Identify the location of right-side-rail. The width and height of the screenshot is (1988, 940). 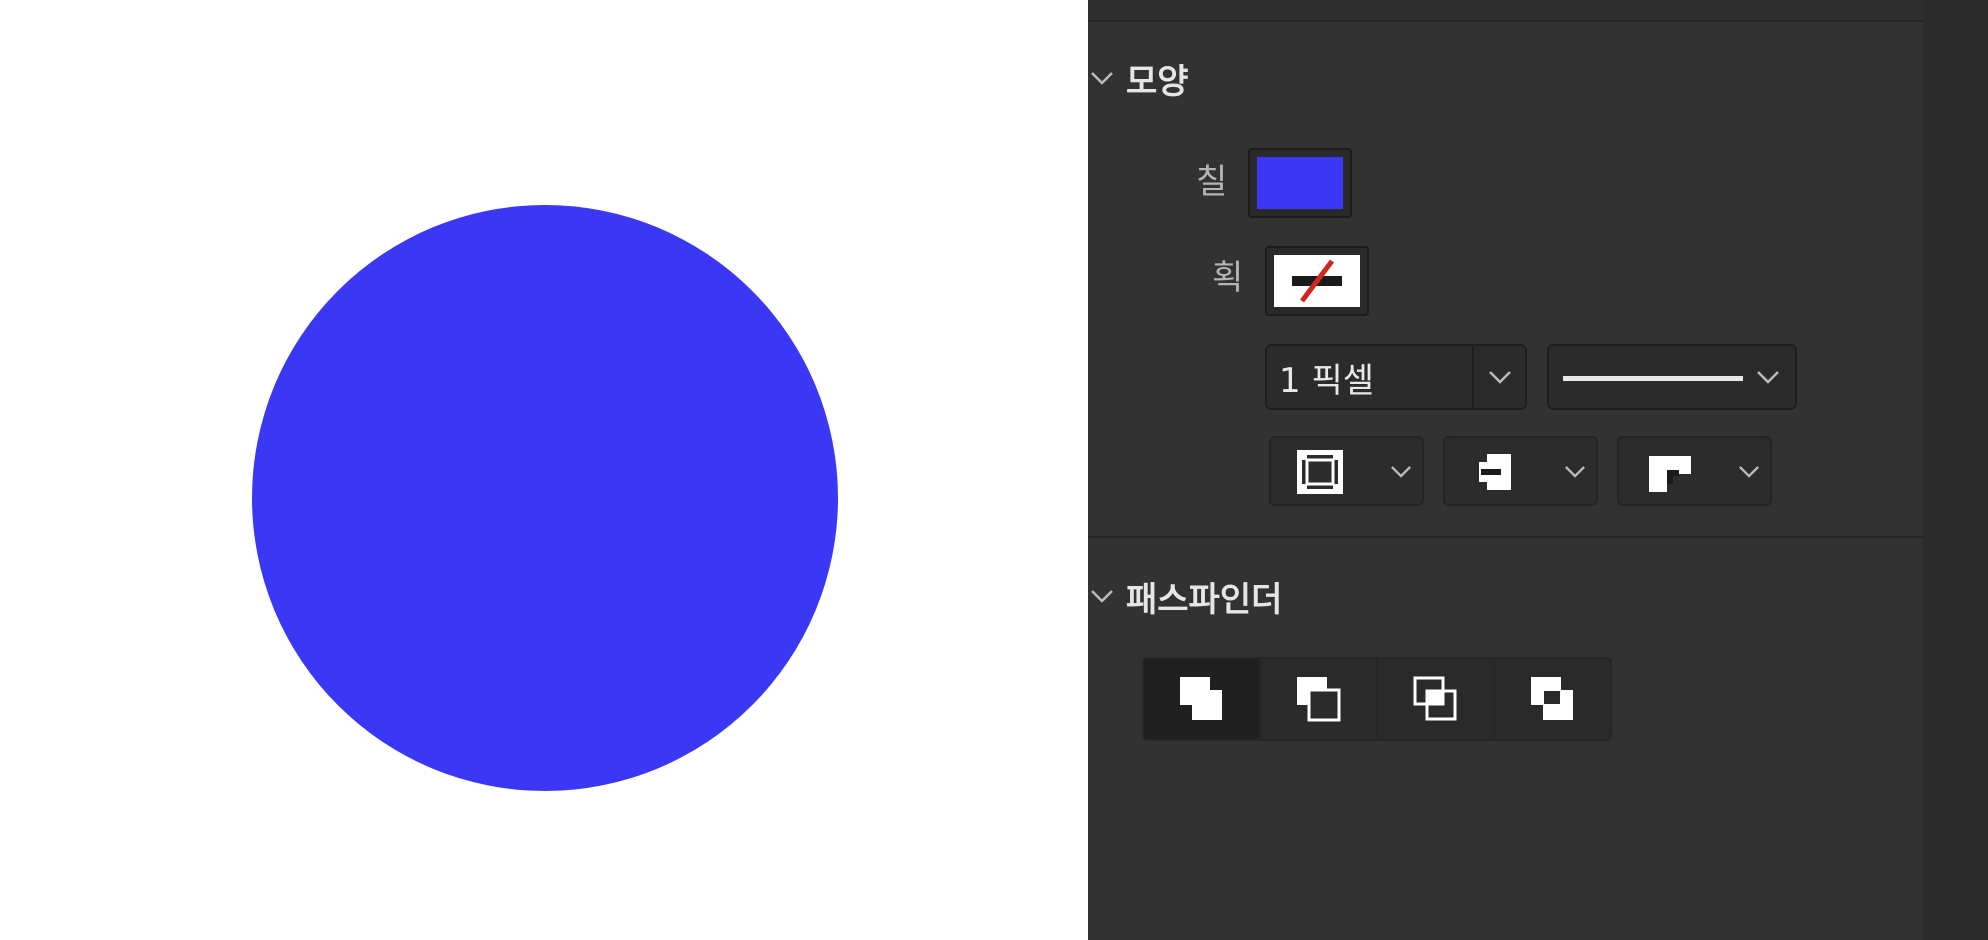
(1955, 470).